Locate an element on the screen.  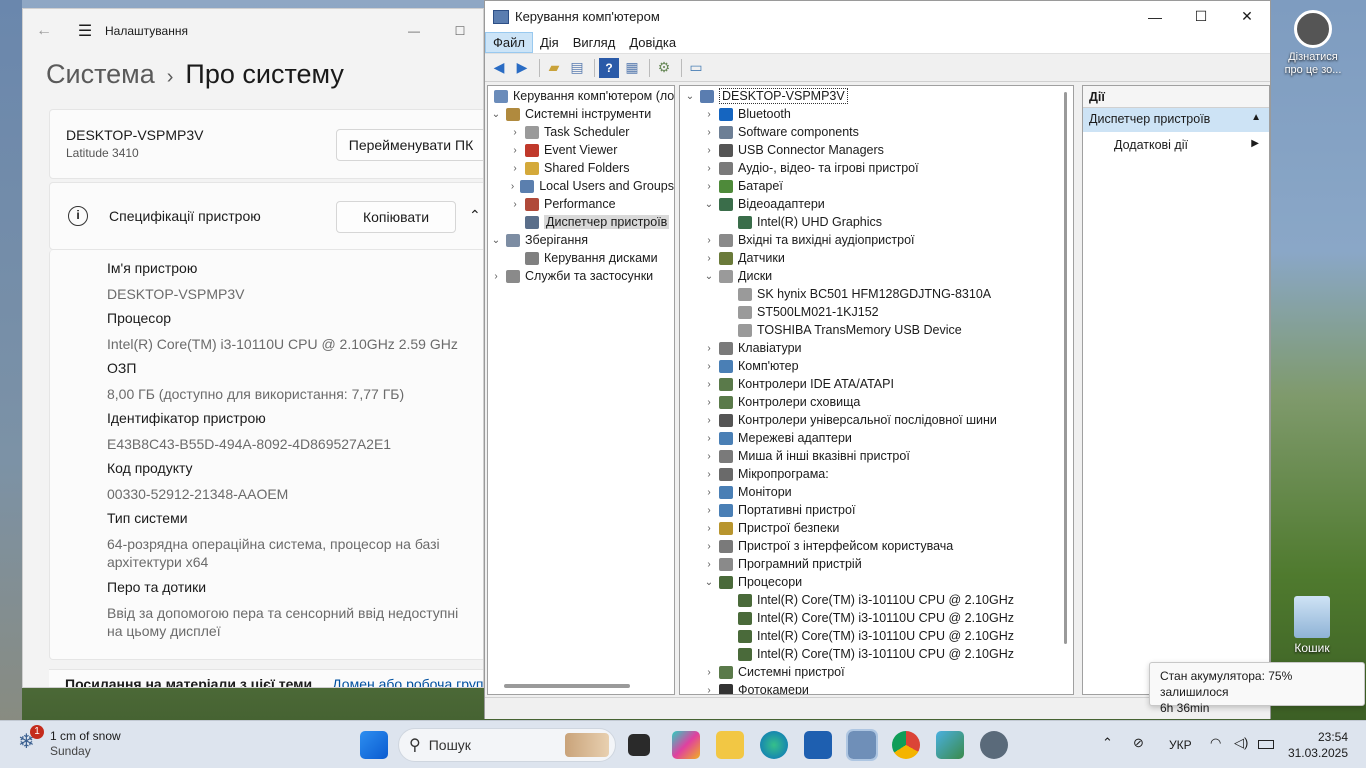
settings-gear-icon is located at coordinates (994, 745).